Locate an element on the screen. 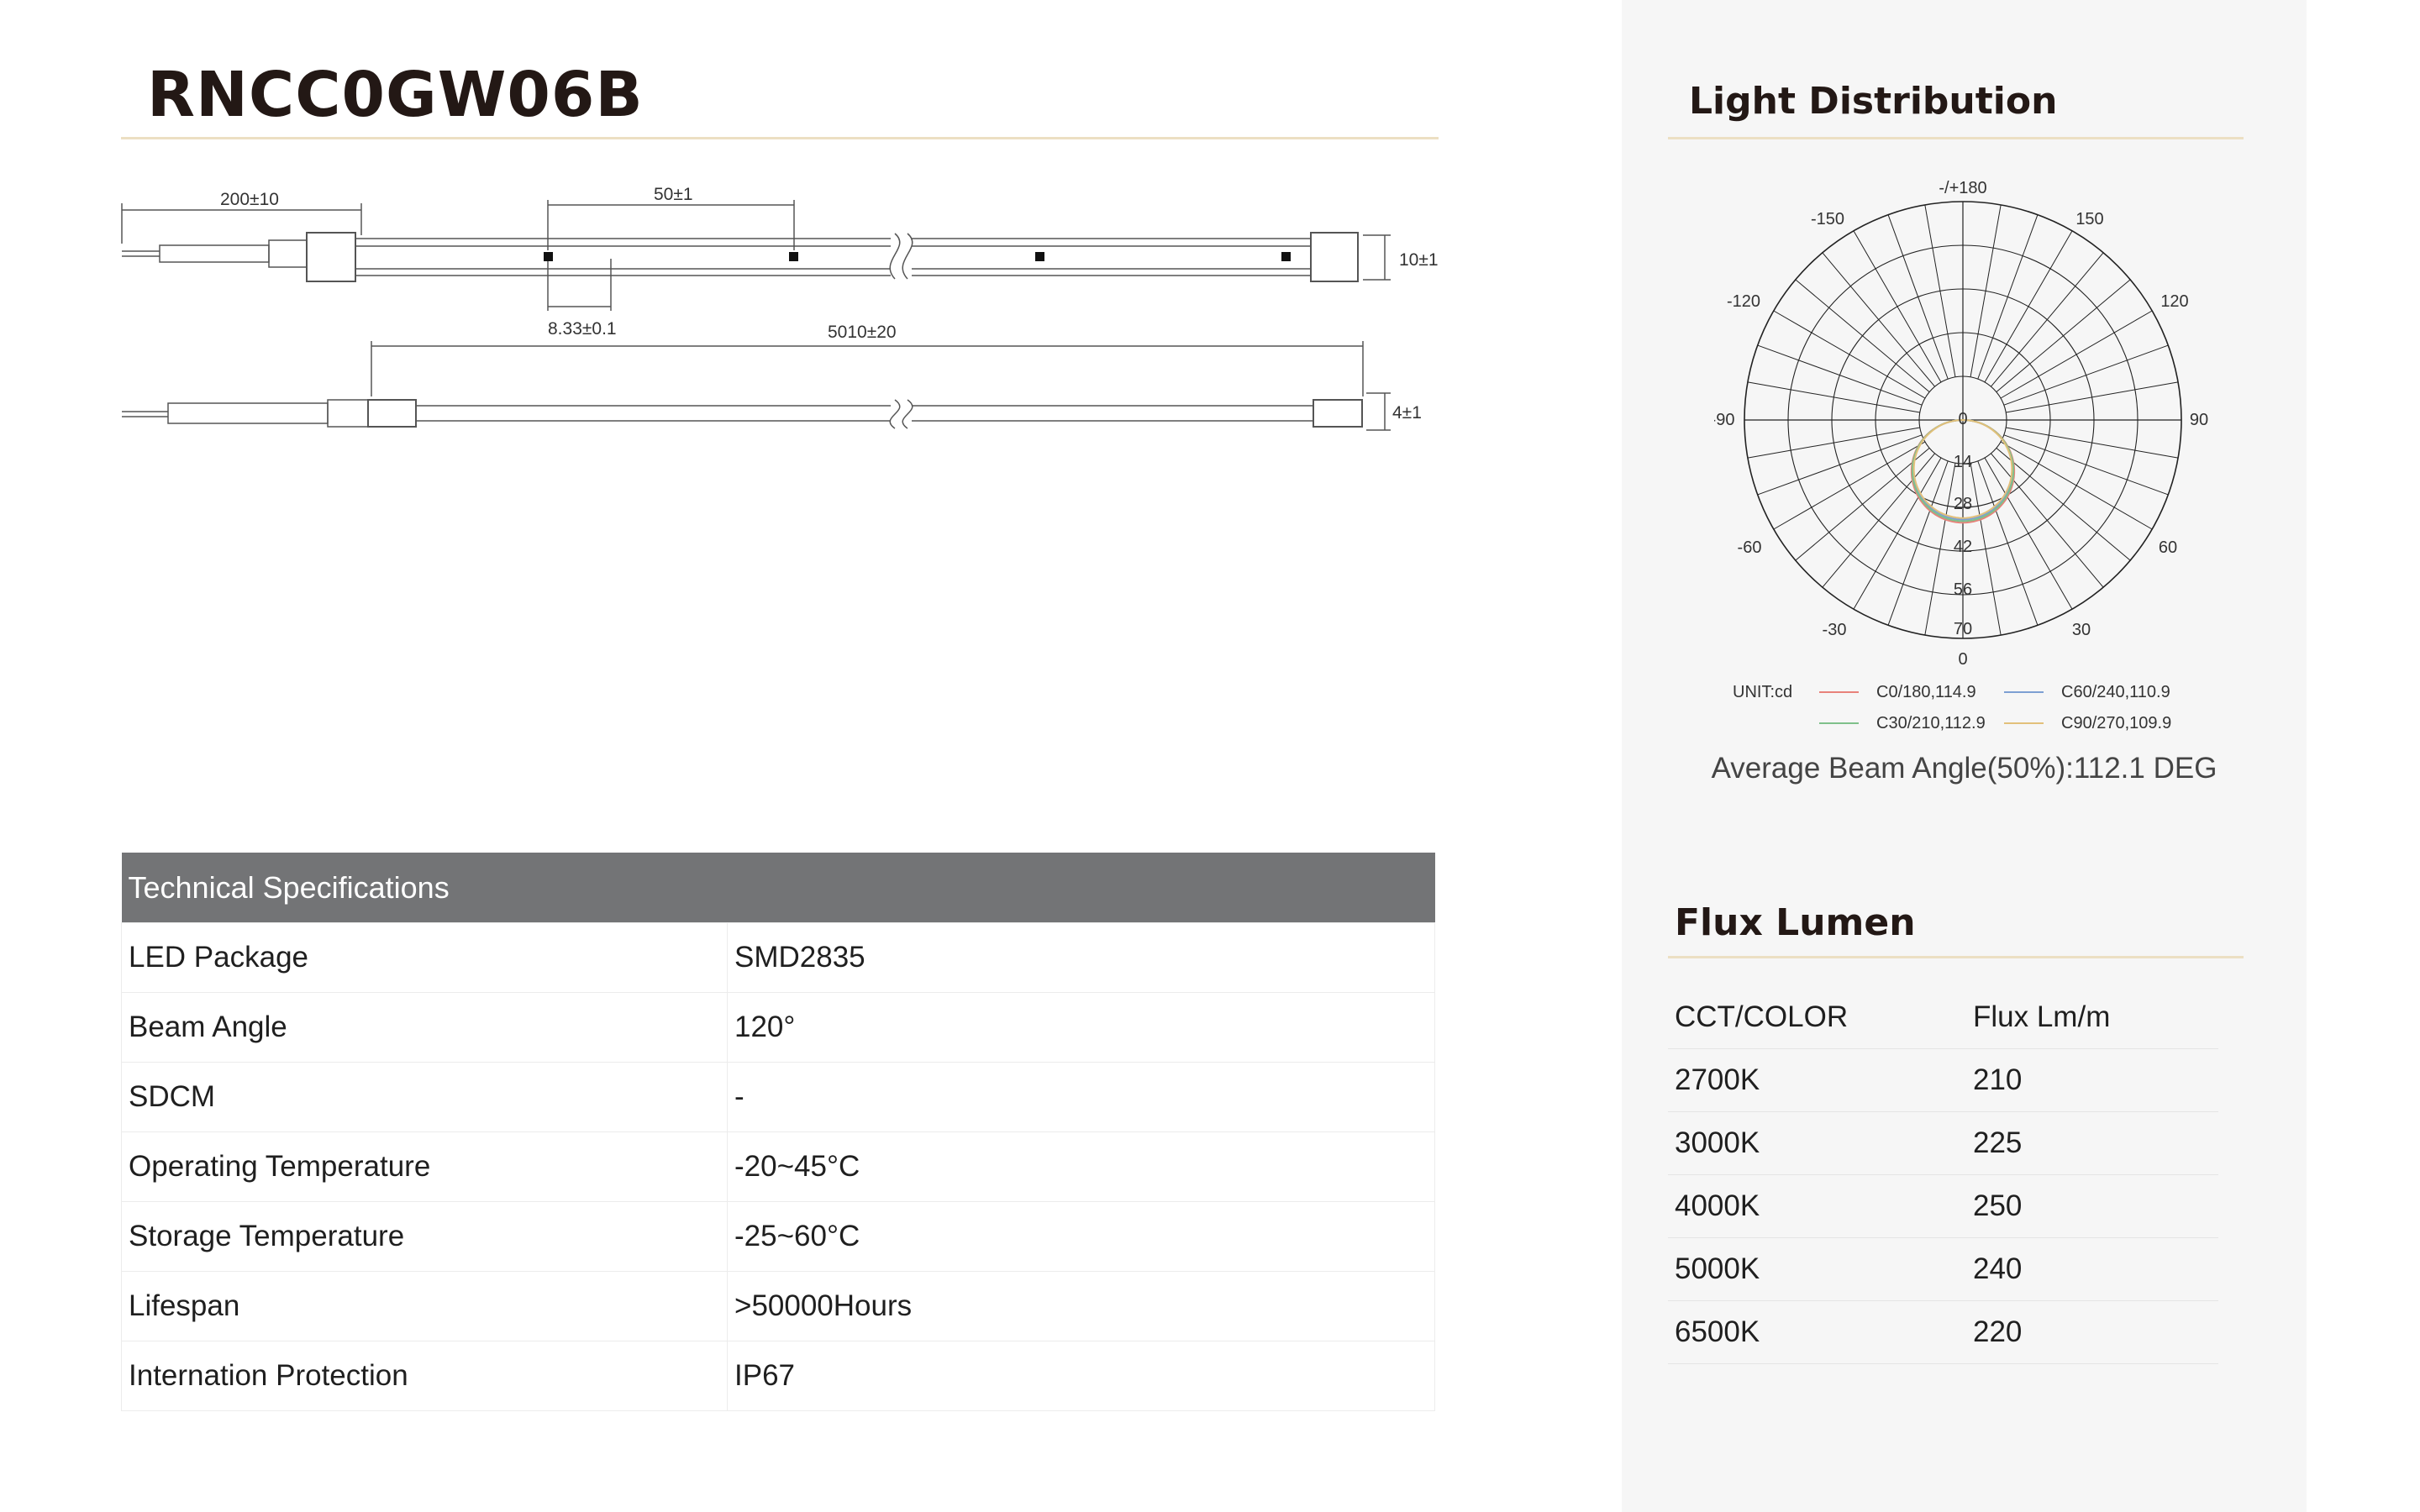 The width and height of the screenshot is (2420, 1512). flux-cct: 3000K is located at coordinates (1817, 1143).